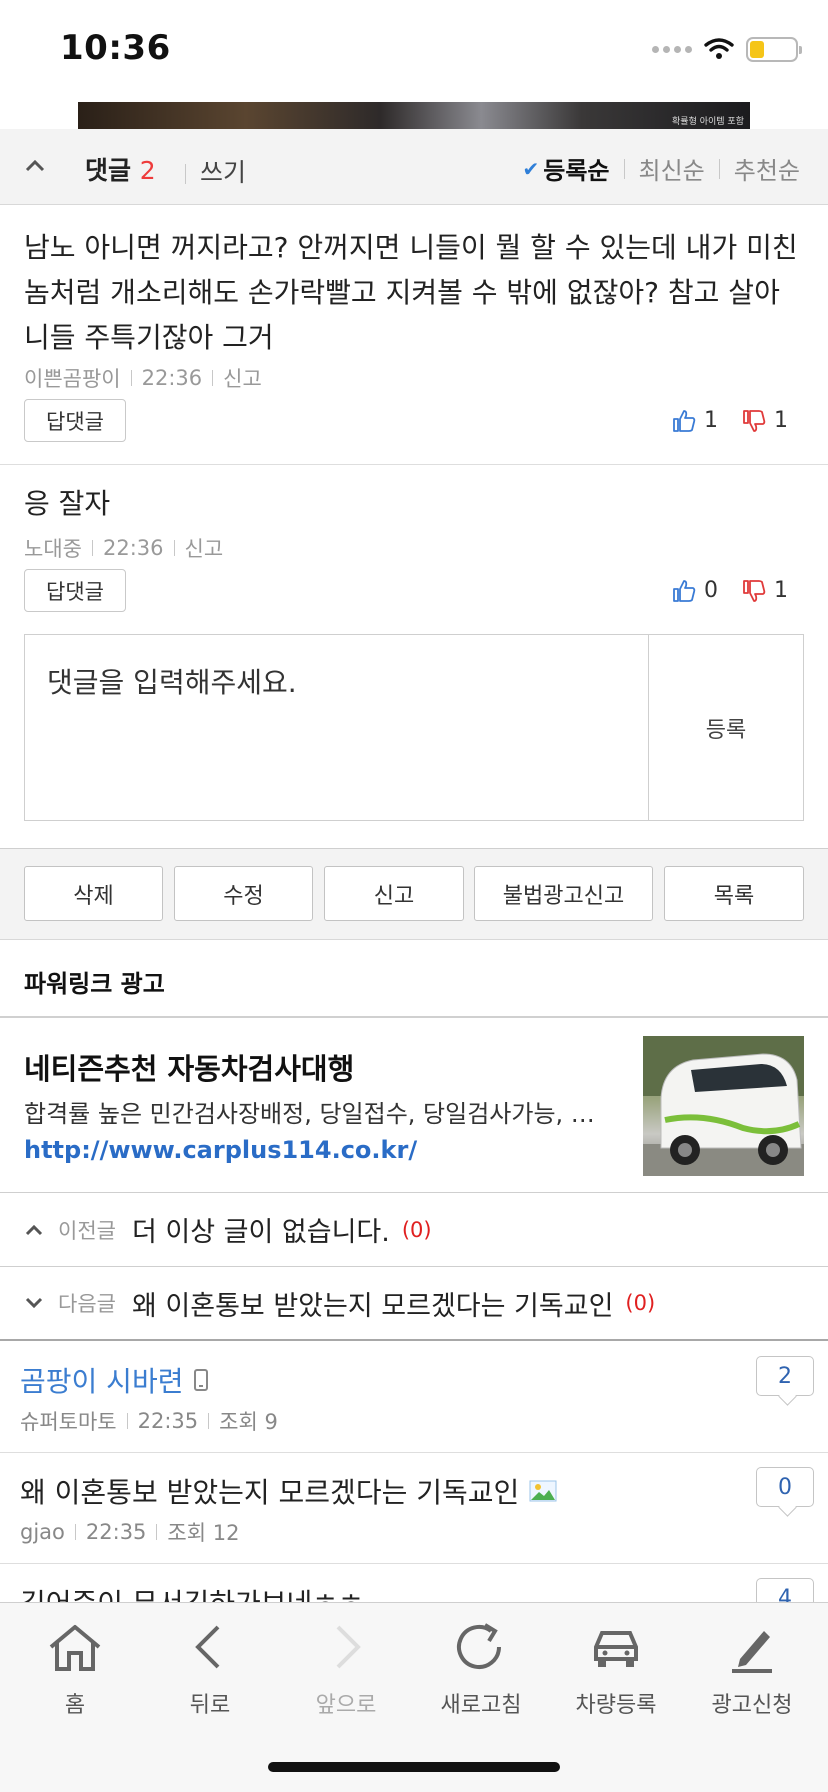 The image size is (828, 1792). Describe the element at coordinates (75, 1648) in the screenshot. I see `home-icon` at that location.